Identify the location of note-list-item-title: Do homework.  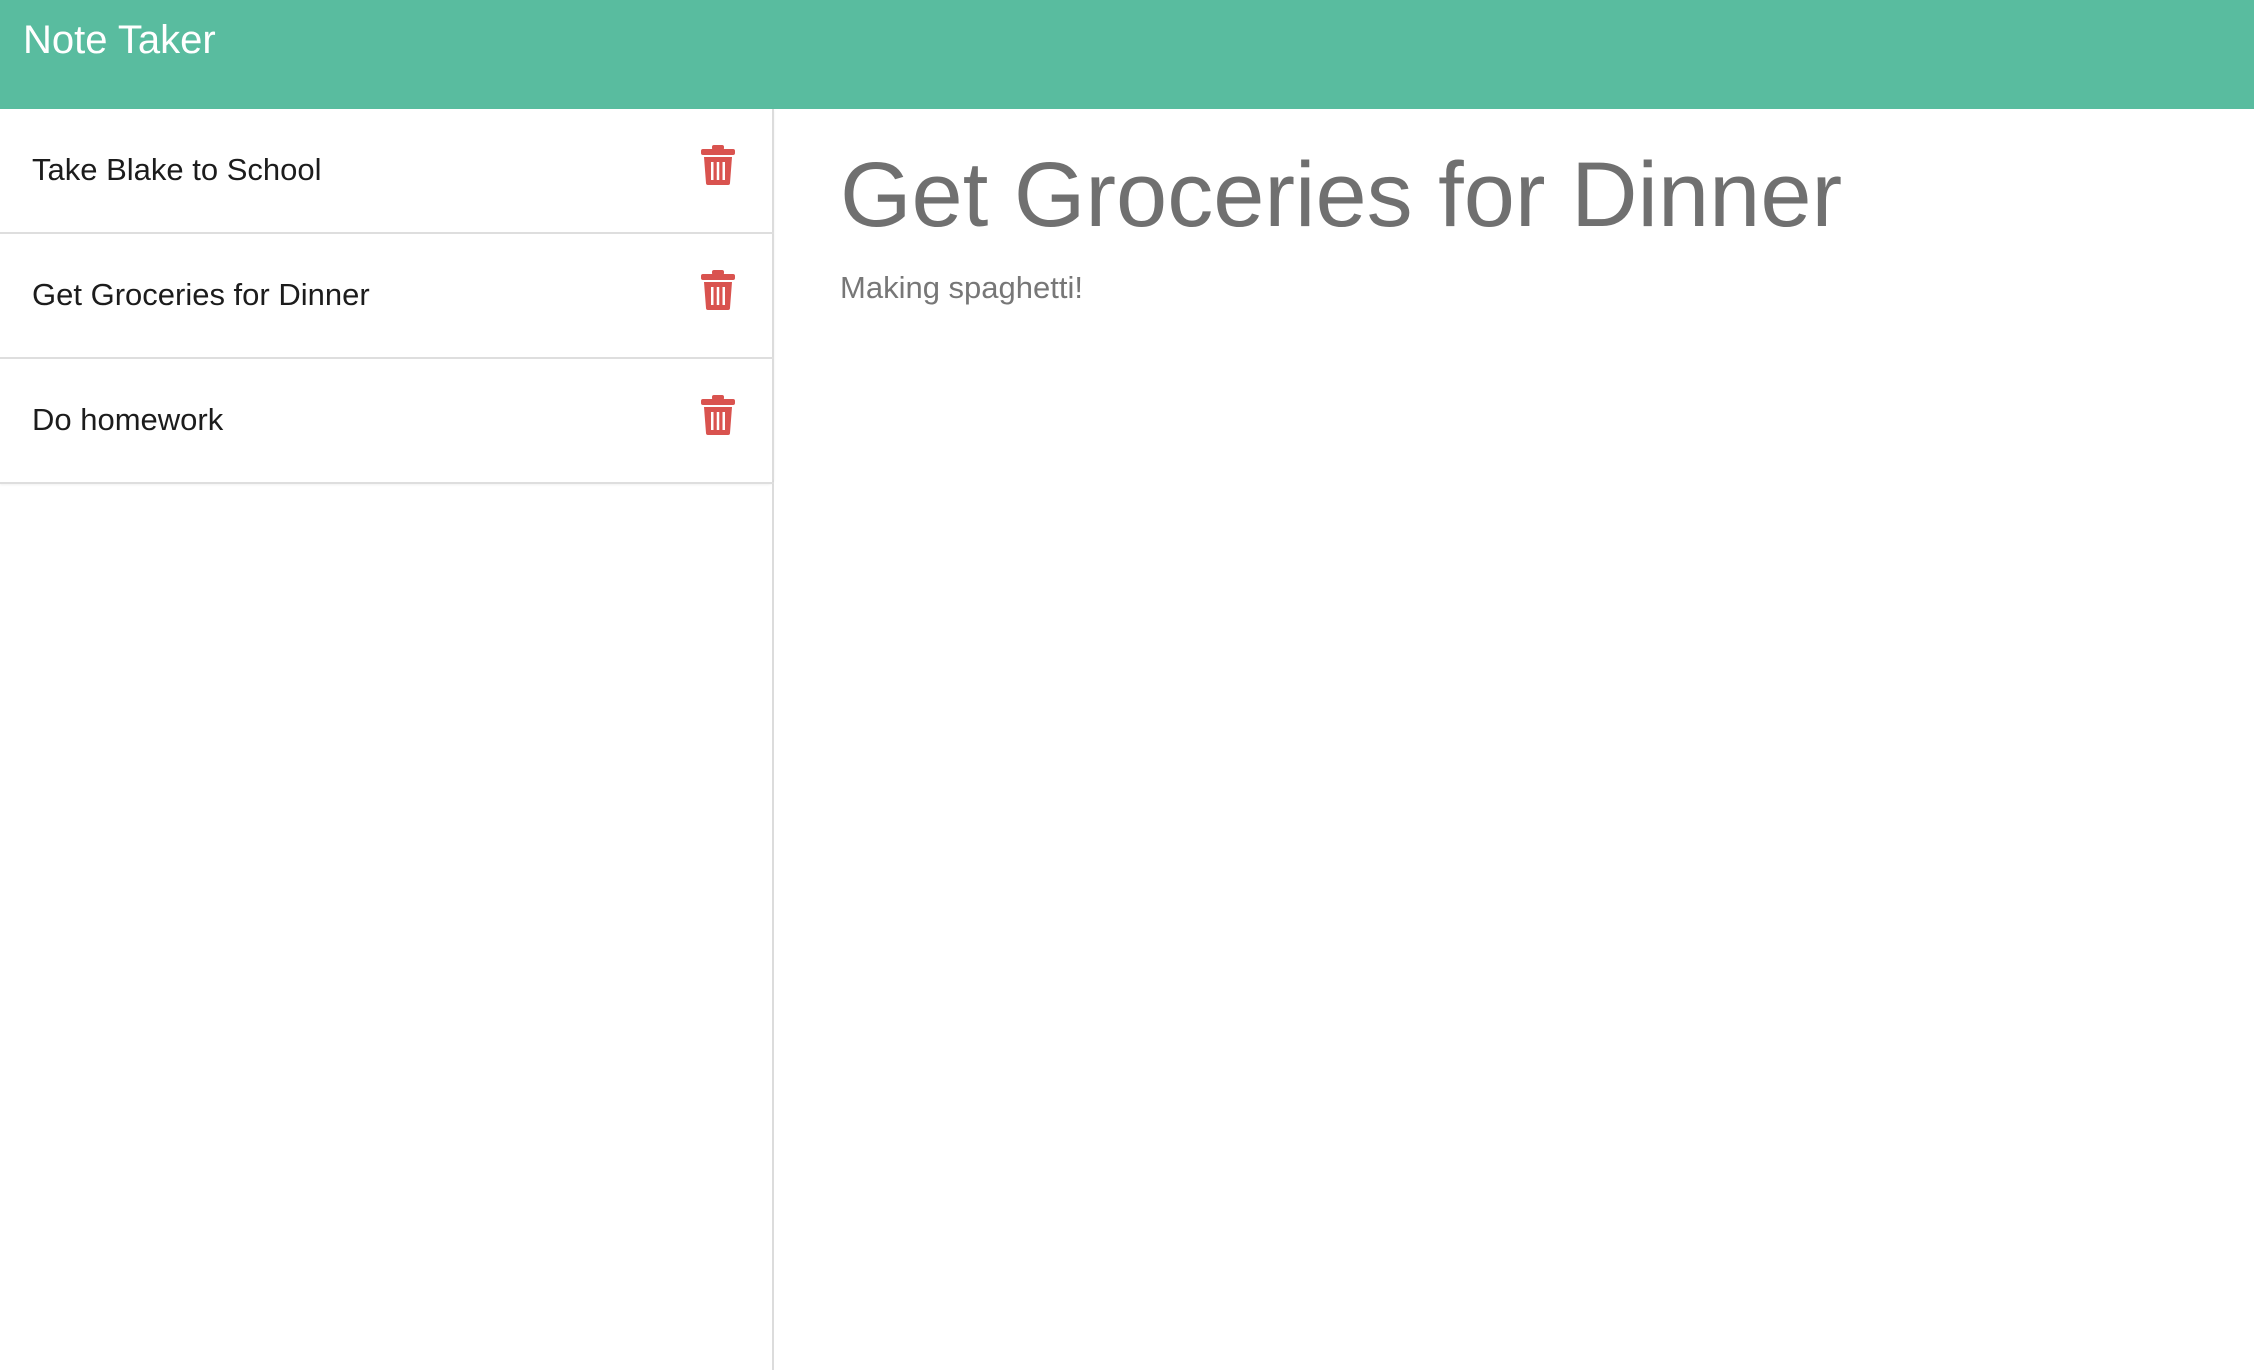
(127, 420).